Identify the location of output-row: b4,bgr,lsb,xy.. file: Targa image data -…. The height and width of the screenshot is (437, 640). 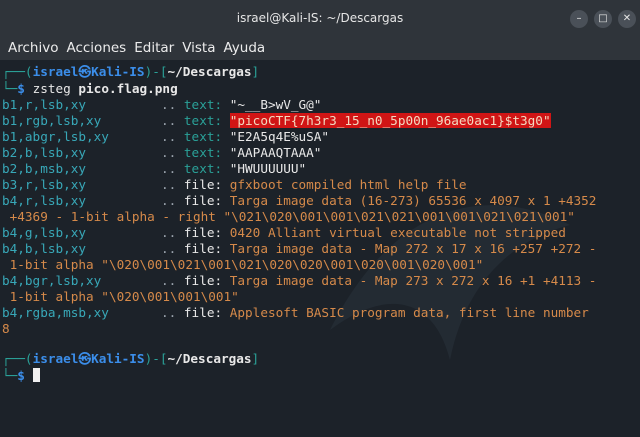
(299, 281).